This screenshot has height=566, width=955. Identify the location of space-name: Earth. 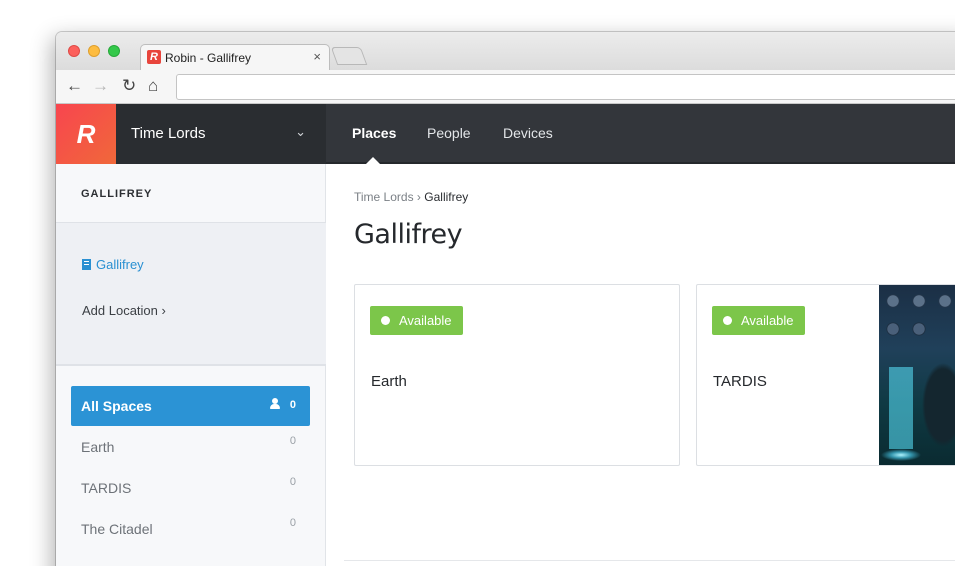
(389, 381).